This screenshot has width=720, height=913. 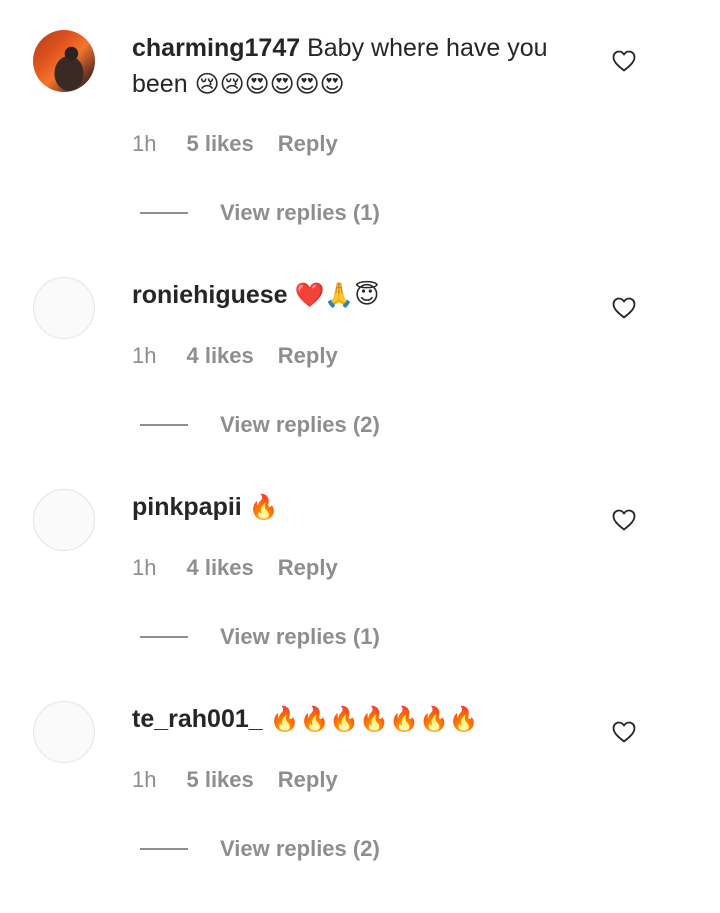 What do you see at coordinates (269, 84) in the screenshot?
I see `comment-emoji: 😢😢😍😍😍😍` at bounding box center [269, 84].